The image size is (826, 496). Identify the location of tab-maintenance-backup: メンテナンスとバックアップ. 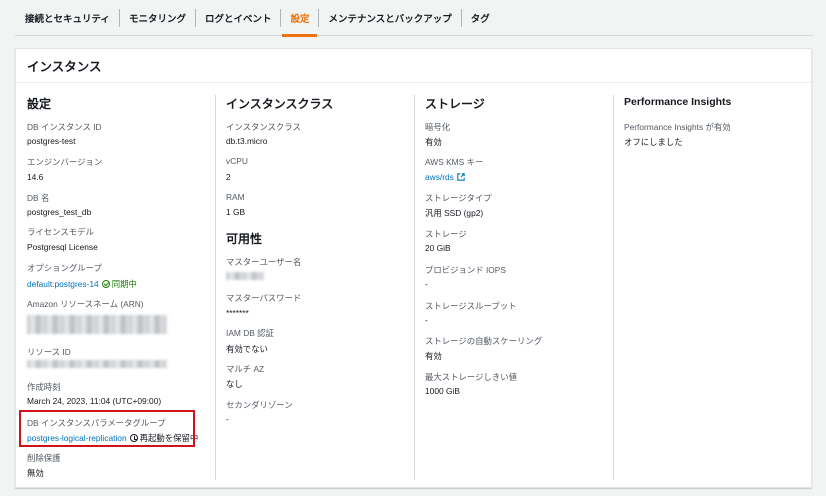
(389, 18).